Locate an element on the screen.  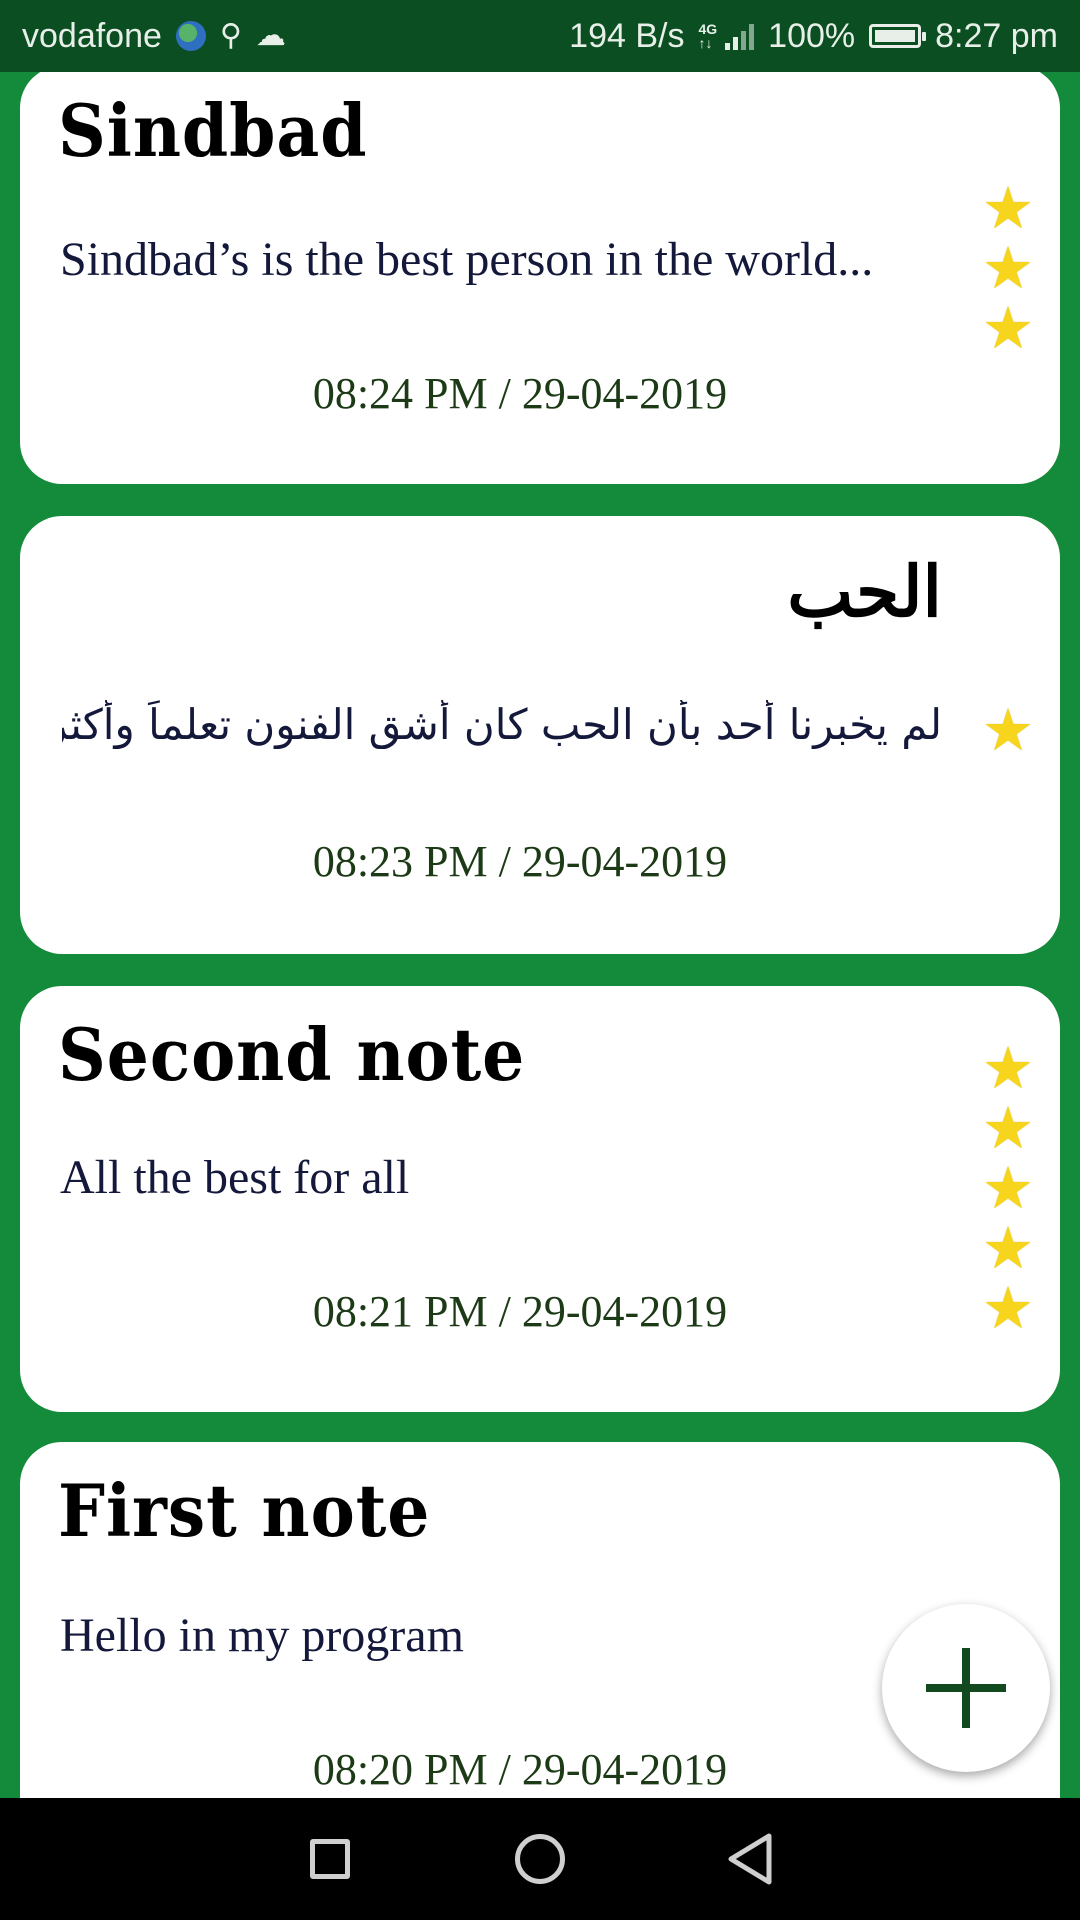
note-title: Second note is located at coordinates (292, 1054).